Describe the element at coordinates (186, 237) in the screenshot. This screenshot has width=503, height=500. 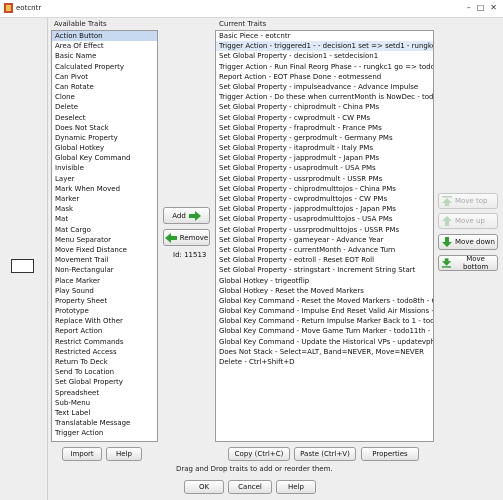
I see `remove-button: Remove` at that location.